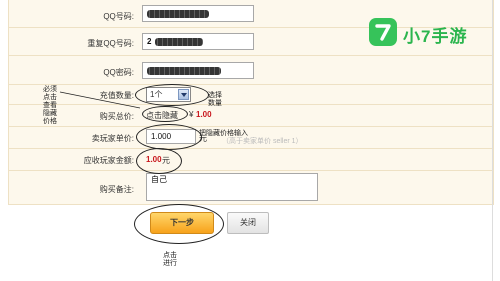 This screenshot has height=281, width=500. Describe the element at coordinates (179, 224) in the screenshot. I see `next-button-highlight-ellipse` at that location.